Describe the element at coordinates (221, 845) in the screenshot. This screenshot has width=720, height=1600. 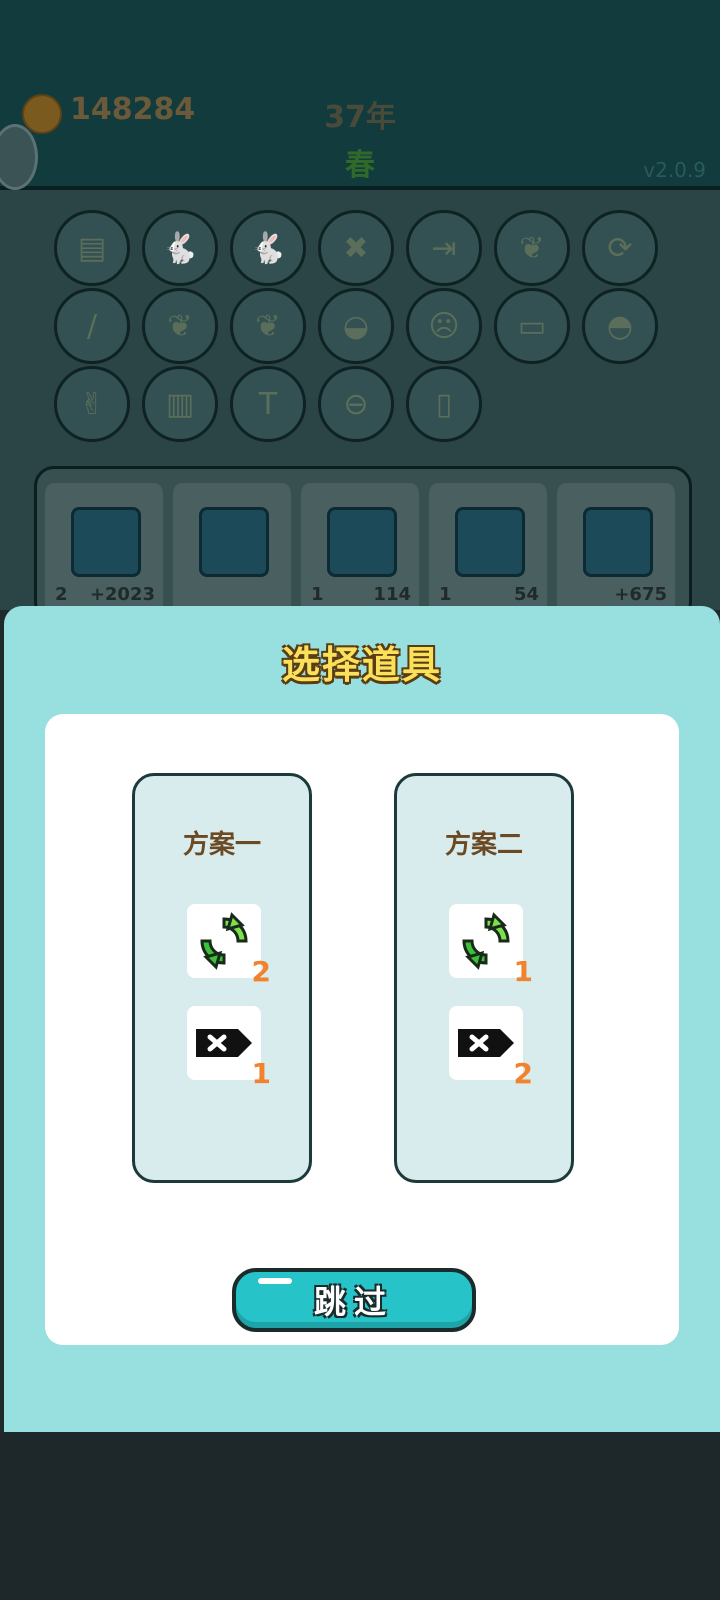
I see `plan-title: 方案一` at that location.